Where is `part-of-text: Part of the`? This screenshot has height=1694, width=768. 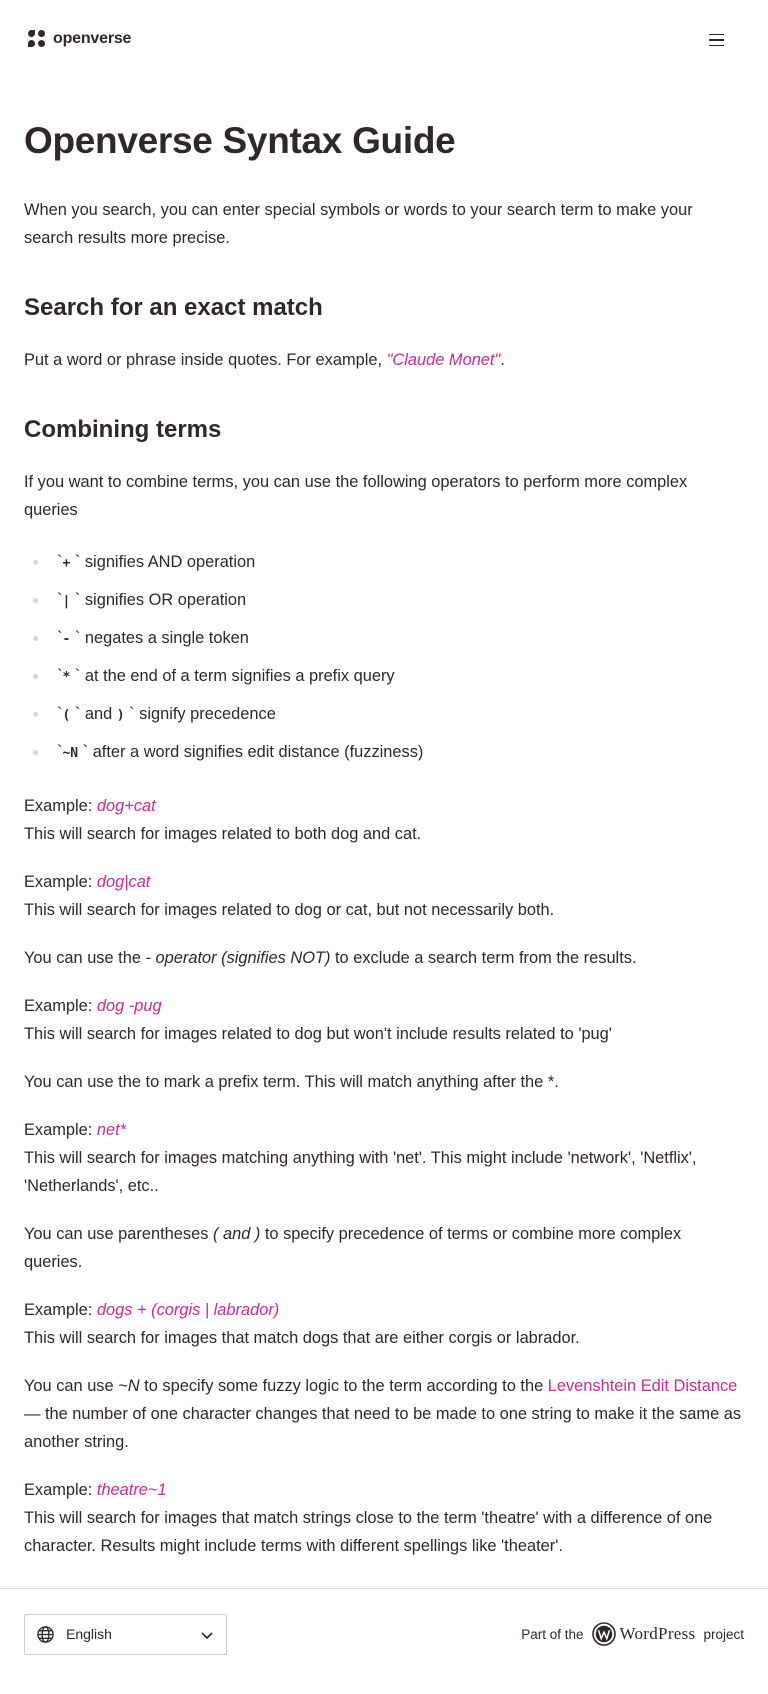
part-of-text: Part of the is located at coordinates (552, 1634).